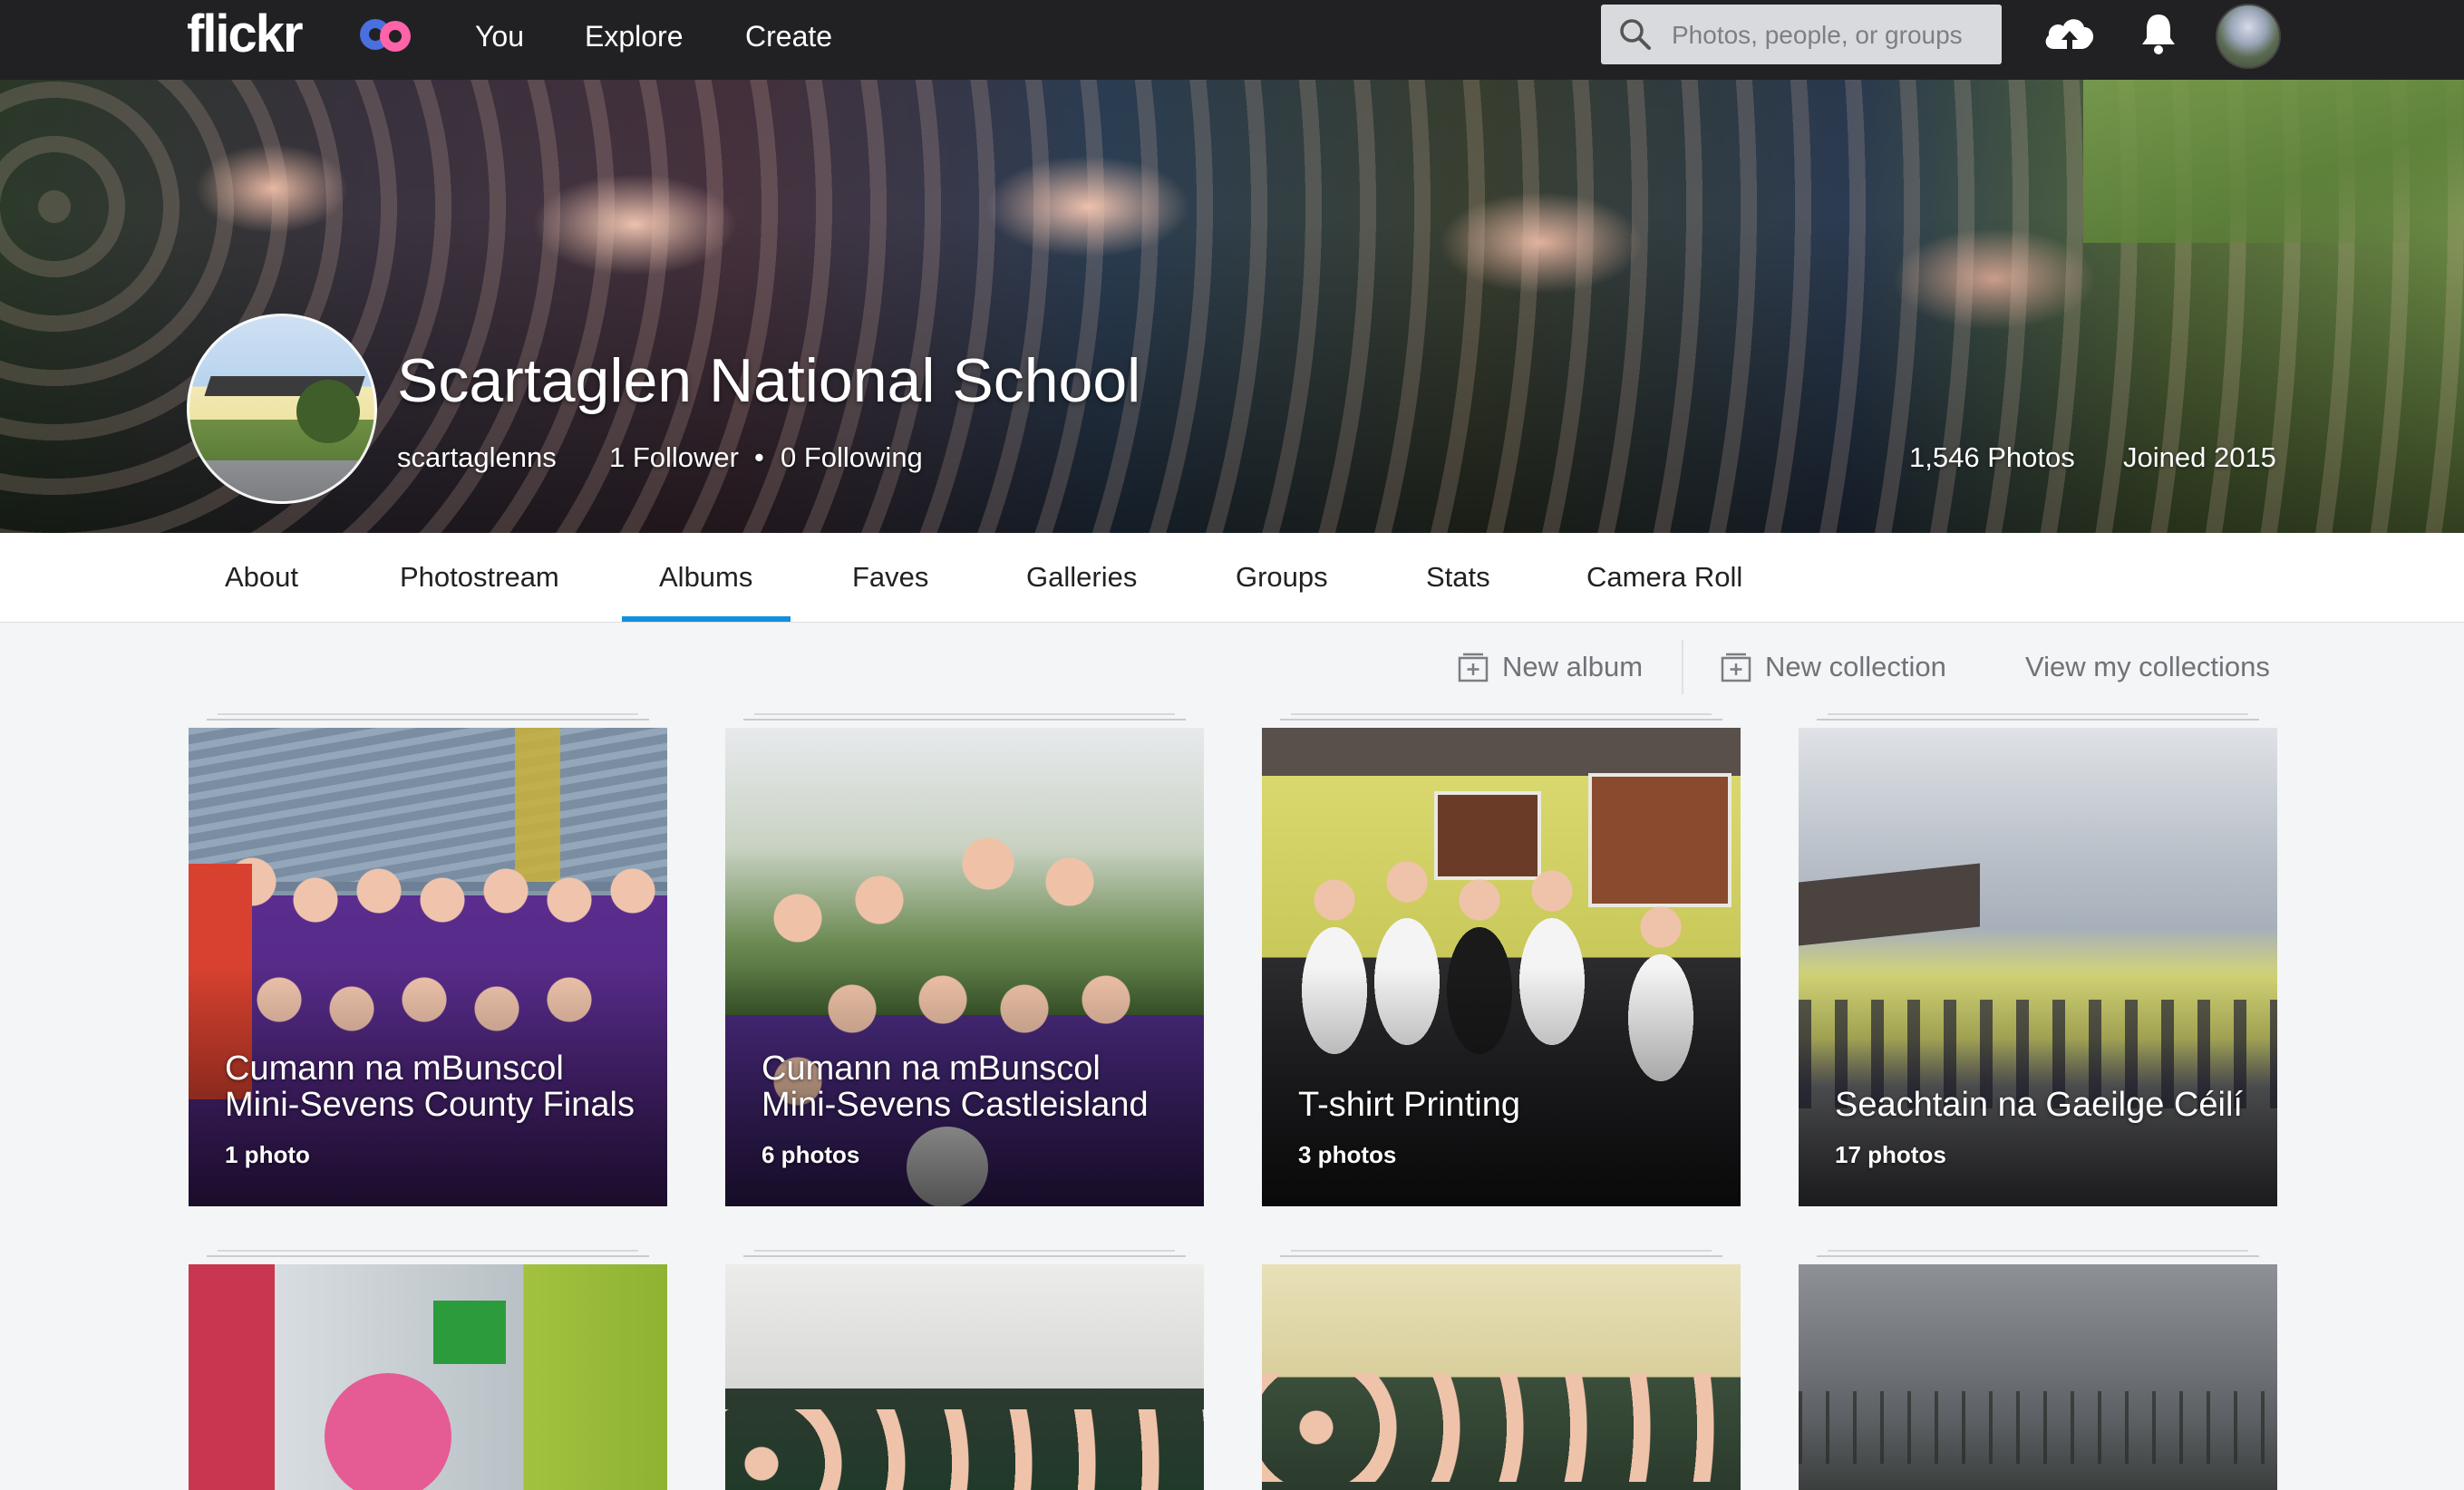  I want to click on new-album-button: New album, so click(1551, 667).